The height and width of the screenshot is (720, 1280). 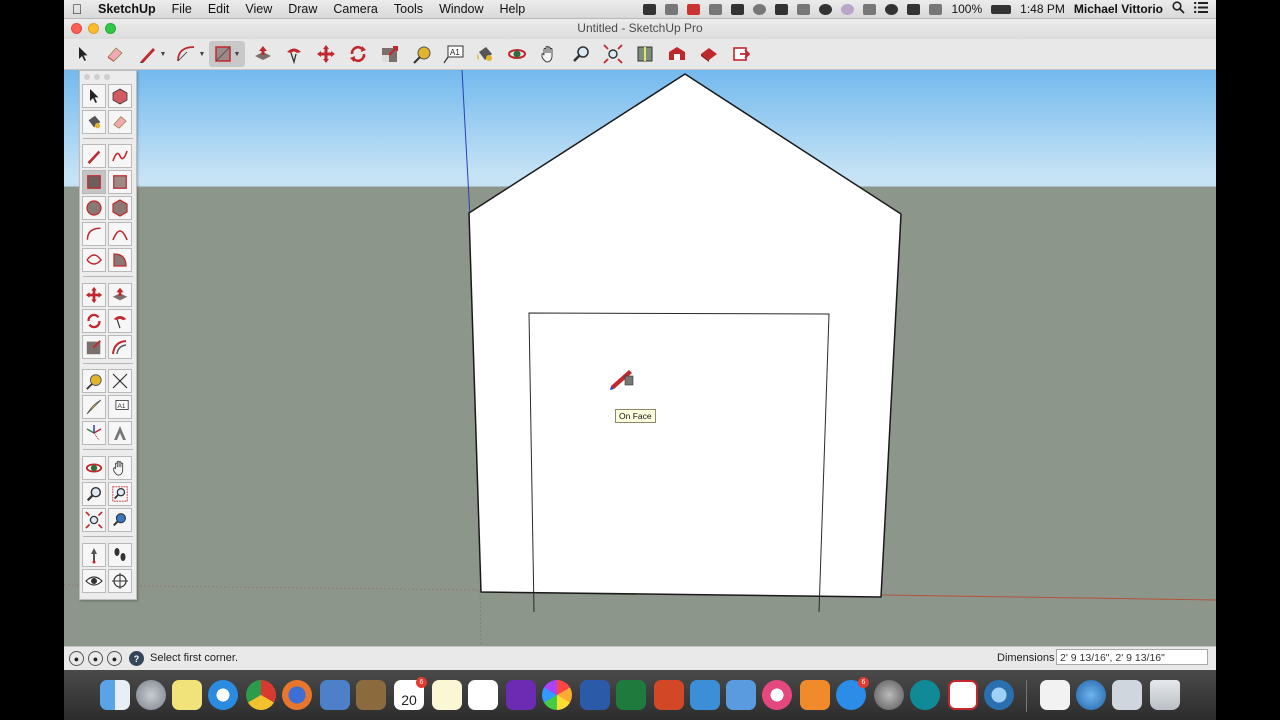 What do you see at coordinates (94, 156) in the screenshot?
I see `palette-line-button` at bounding box center [94, 156].